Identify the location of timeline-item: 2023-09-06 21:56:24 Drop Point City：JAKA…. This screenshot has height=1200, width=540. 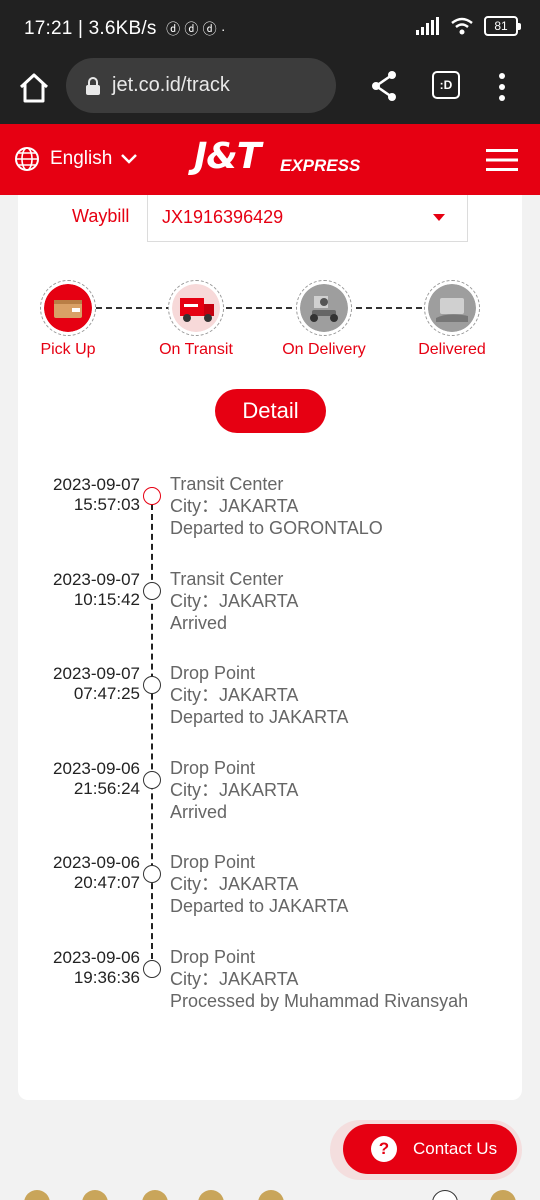
(270, 805).